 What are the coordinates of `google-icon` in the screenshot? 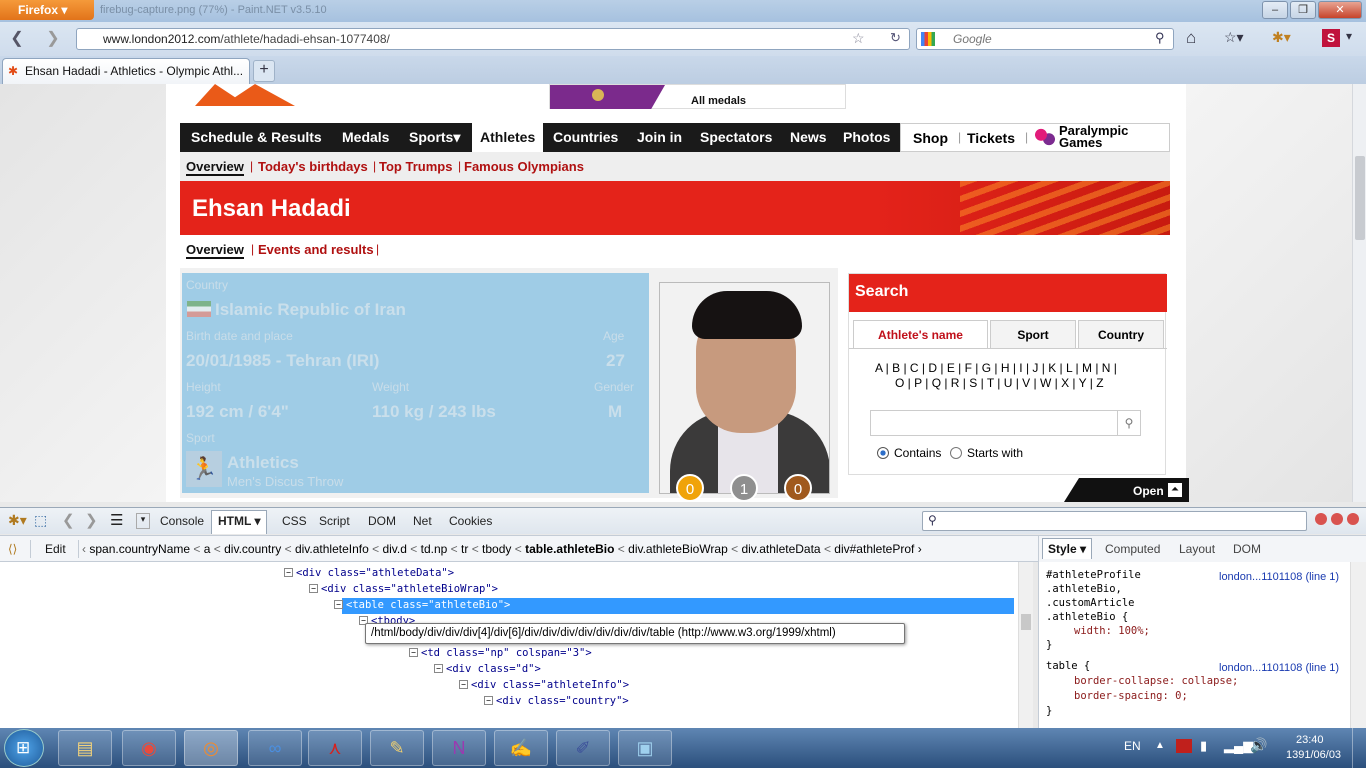 It's located at (928, 39).